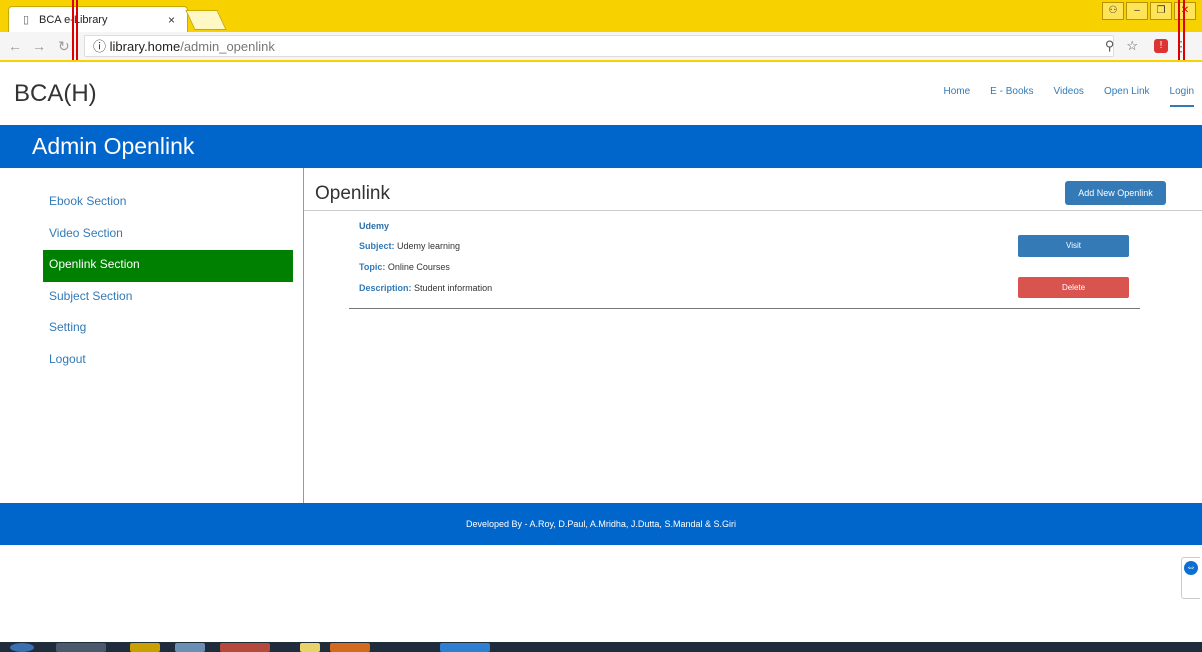  I want to click on topic-label: Topic:, so click(372, 267).